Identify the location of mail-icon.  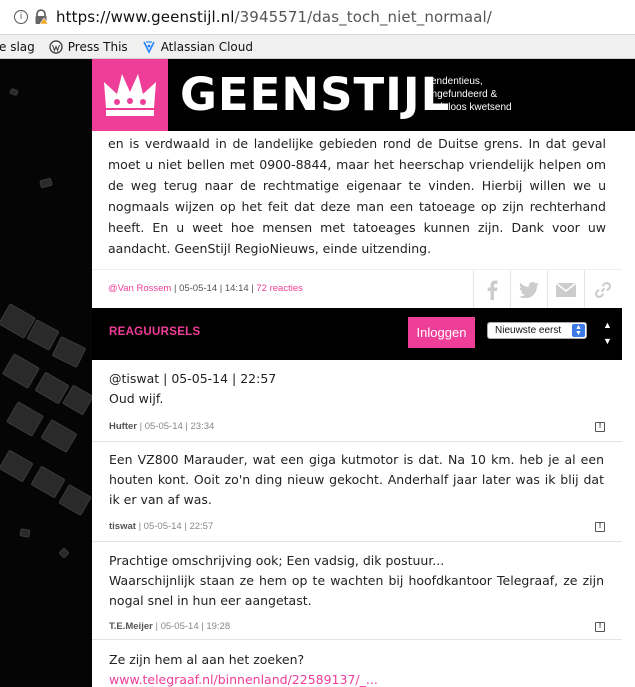
(566, 290).